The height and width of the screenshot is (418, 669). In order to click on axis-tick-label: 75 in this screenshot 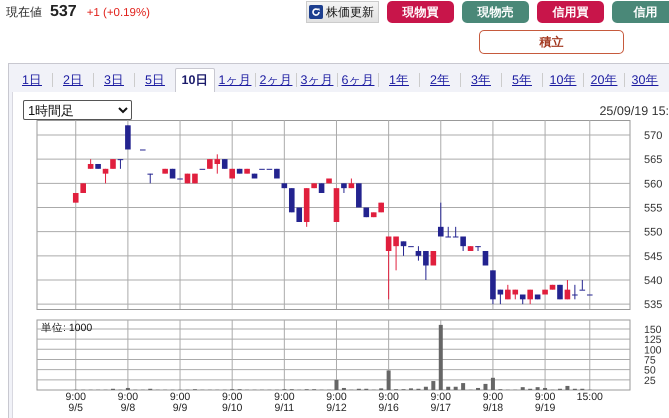, I will do `click(650, 360)`.